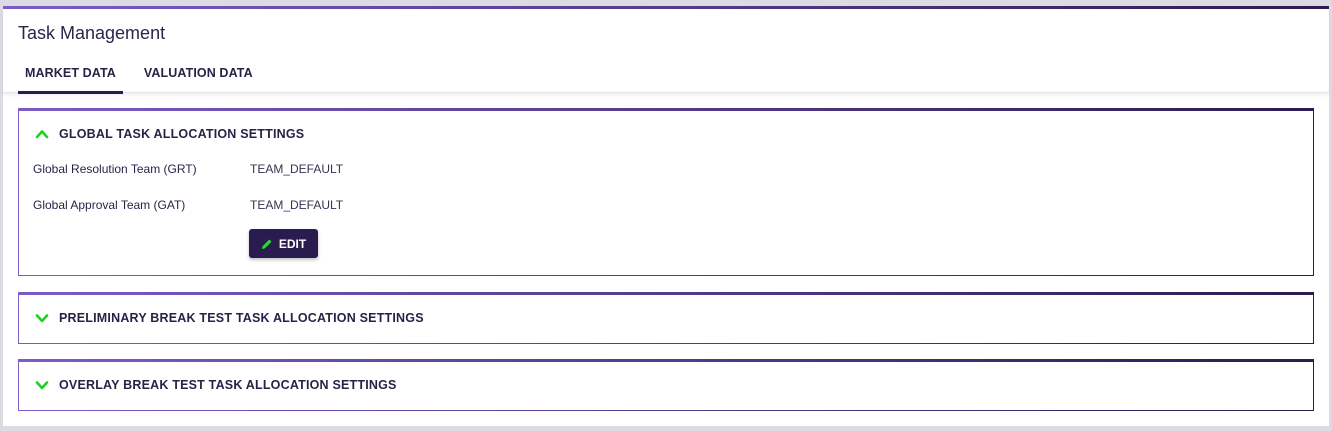 This screenshot has width=1332, height=431. What do you see at coordinates (182, 133) in the screenshot?
I see `global-settings-title: GLOBAL TASK ALLOCATION SETTINGS` at bounding box center [182, 133].